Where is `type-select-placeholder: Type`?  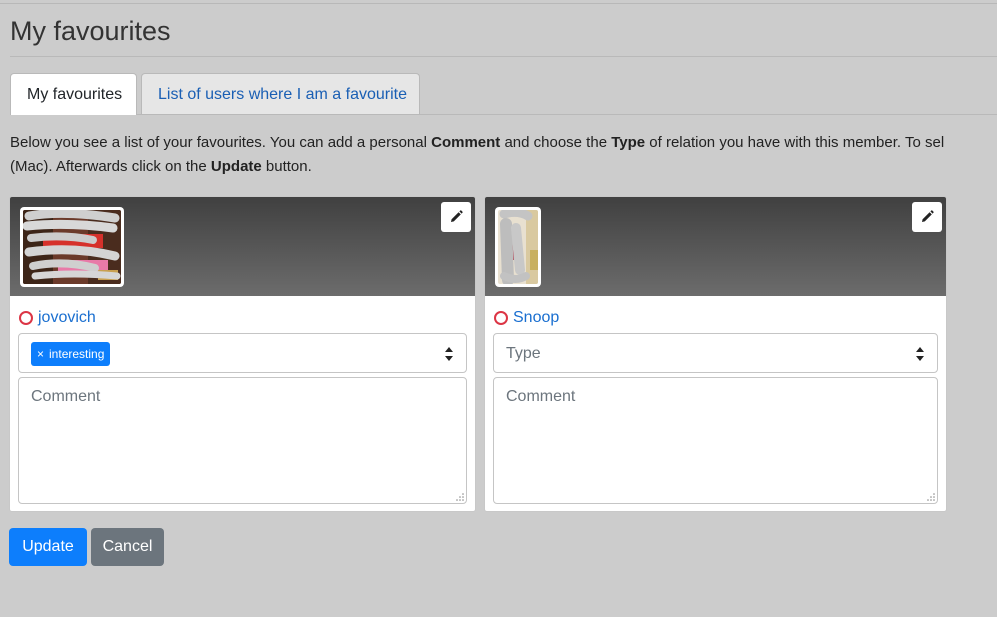 type-select-placeholder: Type is located at coordinates (523, 353).